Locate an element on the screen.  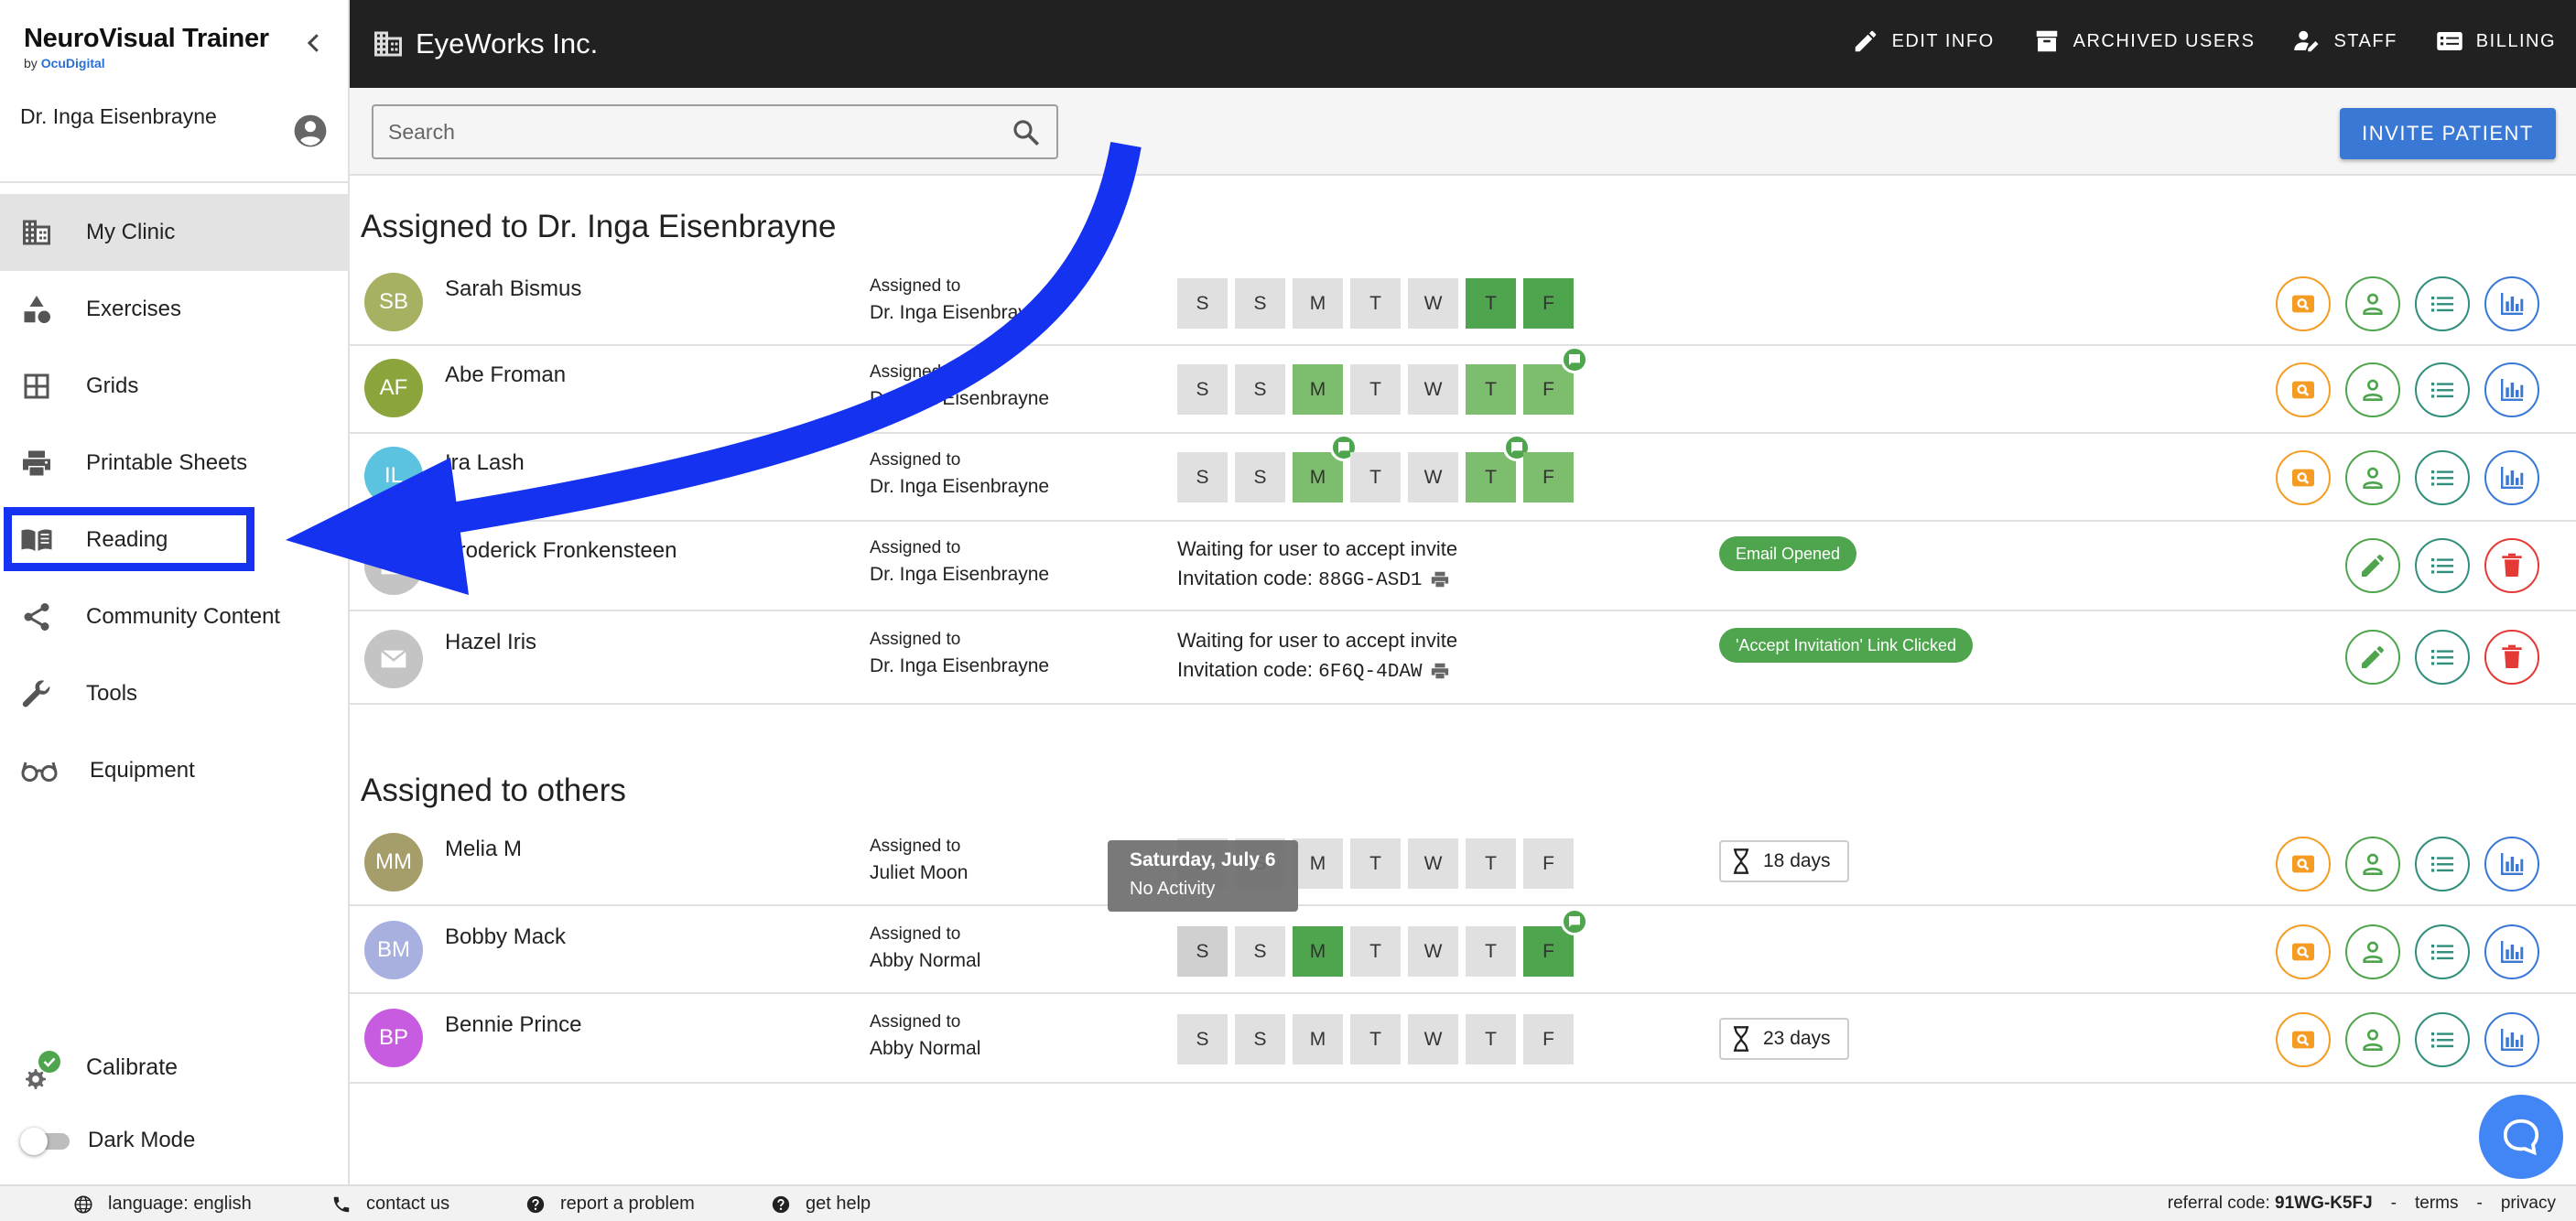
edit-info-button: EDIT INFO is located at coordinates (1924, 41).